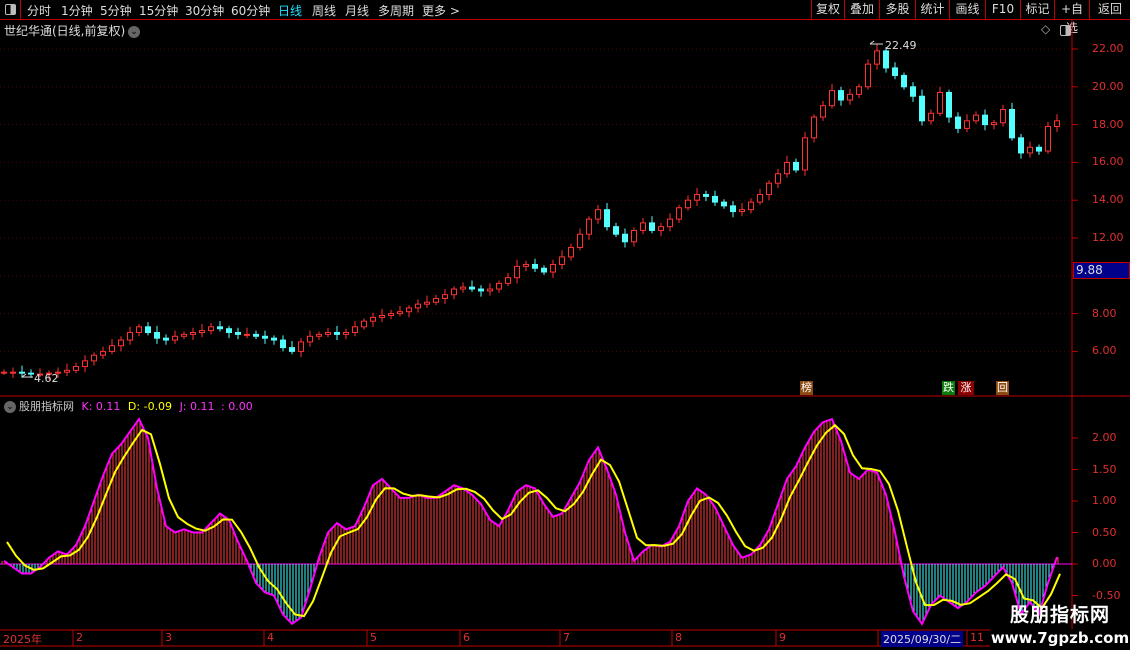 This screenshot has width=1130, height=650. Describe the element at coordinates (1002, 388) in the screenshot. I see `marker-hui: 回` at that location.